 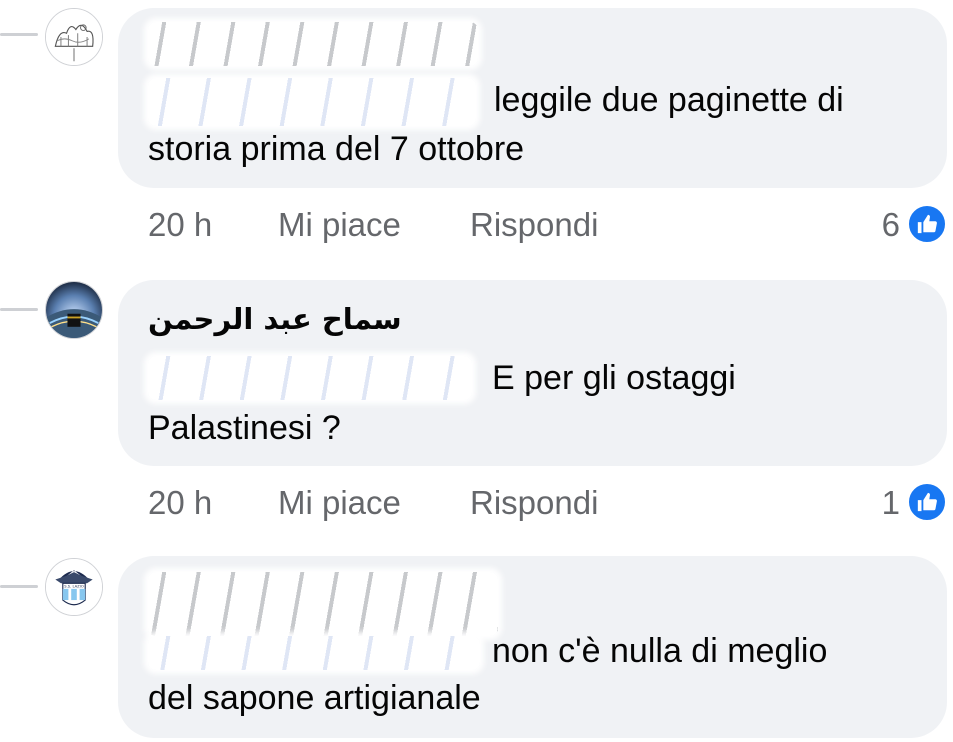 I want to click on reaction-count: 6, so click(x=891, y=225).